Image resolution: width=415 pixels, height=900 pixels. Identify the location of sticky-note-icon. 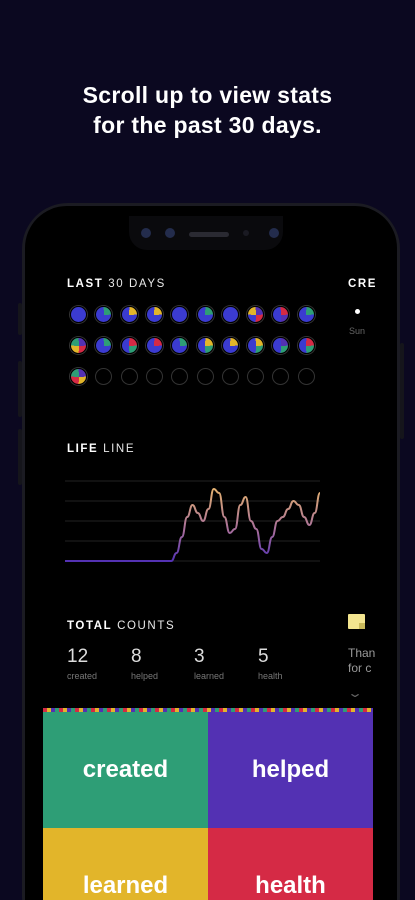
(356, 621).